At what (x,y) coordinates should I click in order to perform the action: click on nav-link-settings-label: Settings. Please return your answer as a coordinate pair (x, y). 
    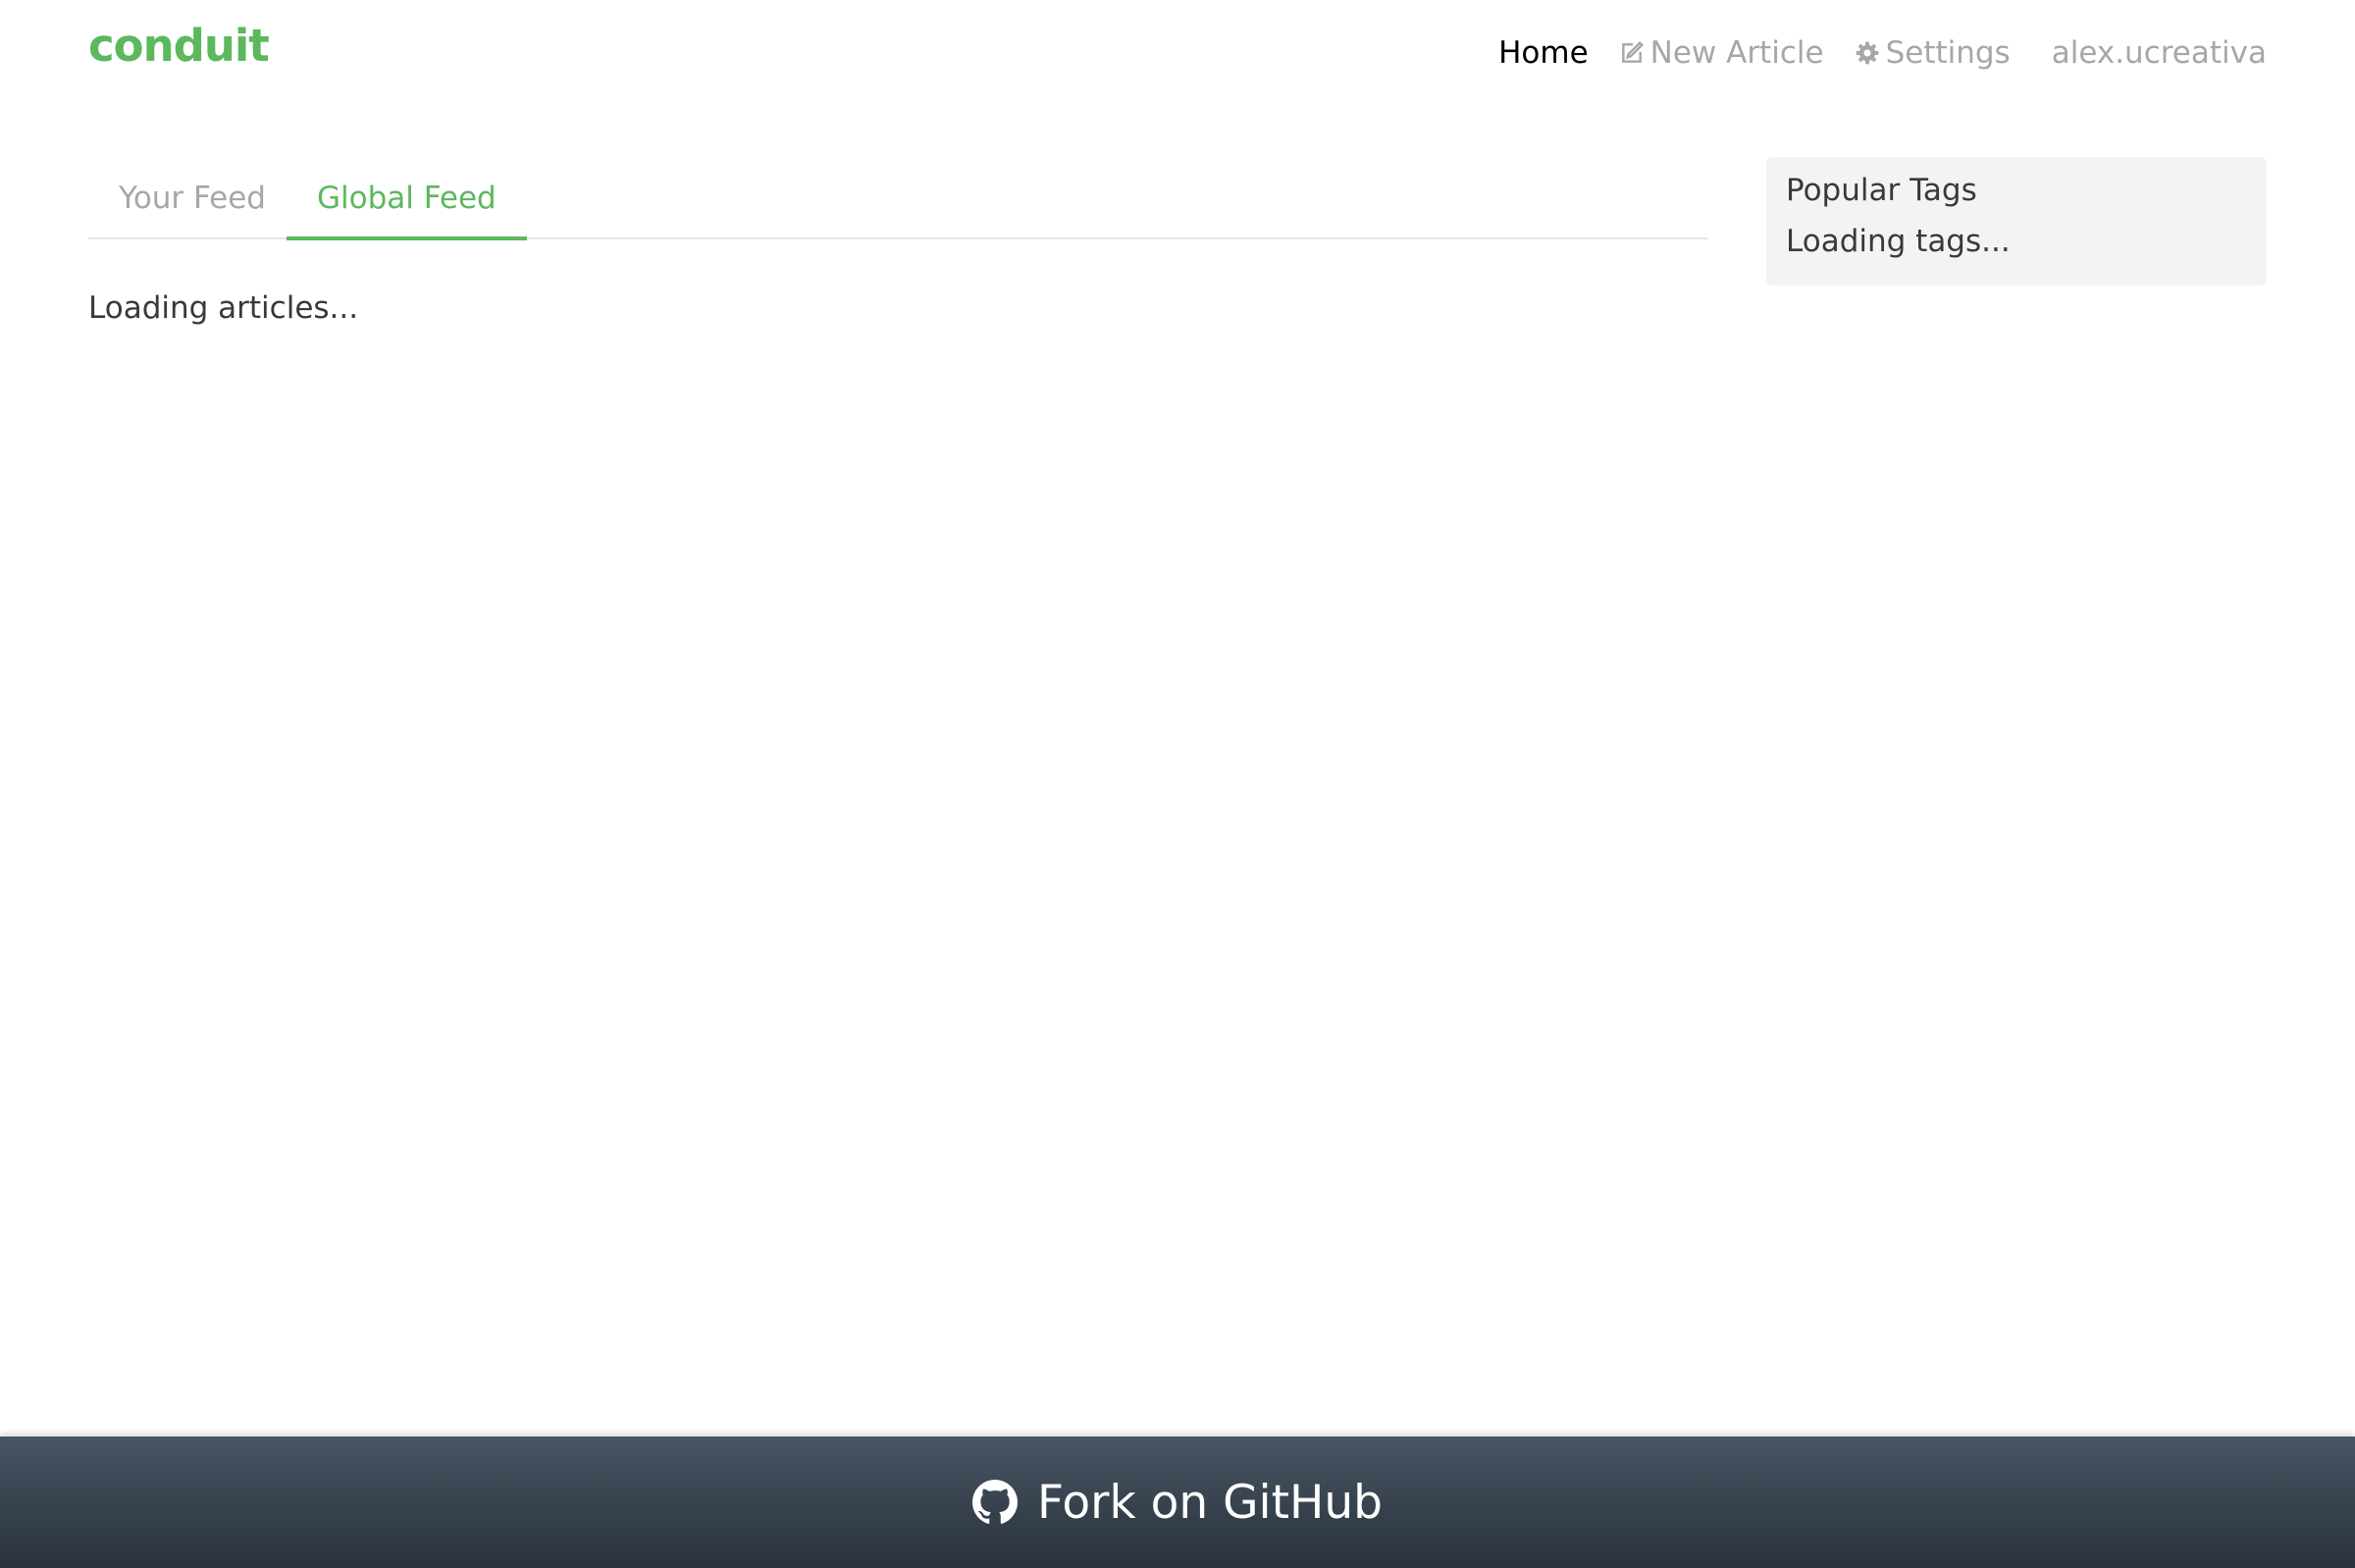
    Looking at the image, I should click on (1948, 53).